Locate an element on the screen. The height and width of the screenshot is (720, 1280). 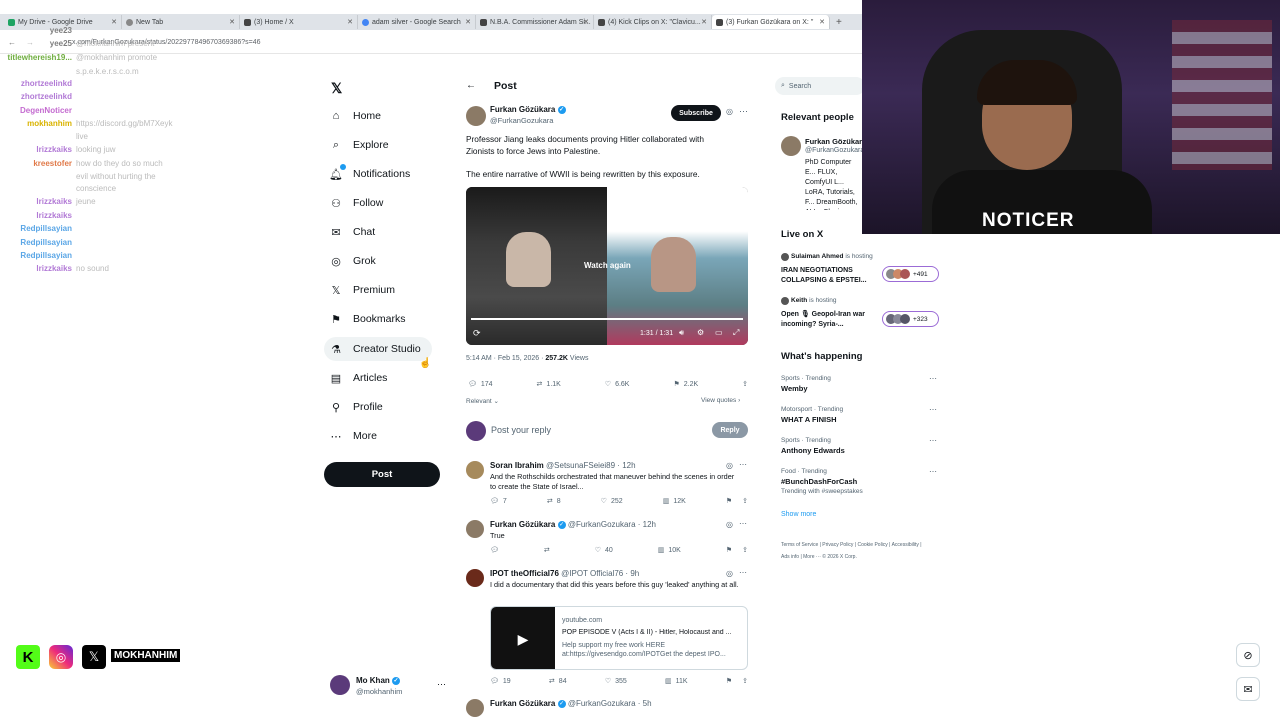
nav-item-grok: ◎ Grok is located at coordinates (353, 261).